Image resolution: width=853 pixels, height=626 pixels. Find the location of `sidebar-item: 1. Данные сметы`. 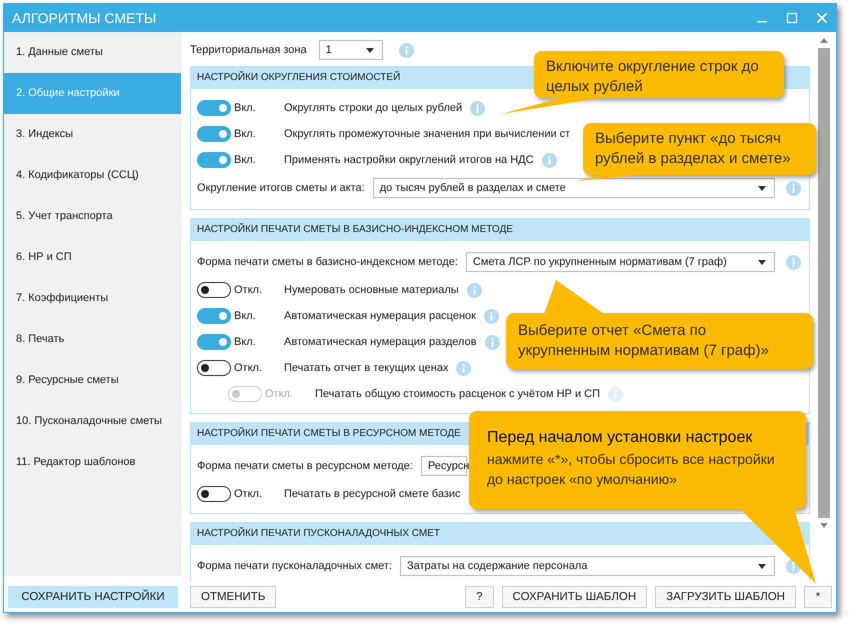

sidebar-item: 1. Данные сметы is located at coordinates (92, 52).